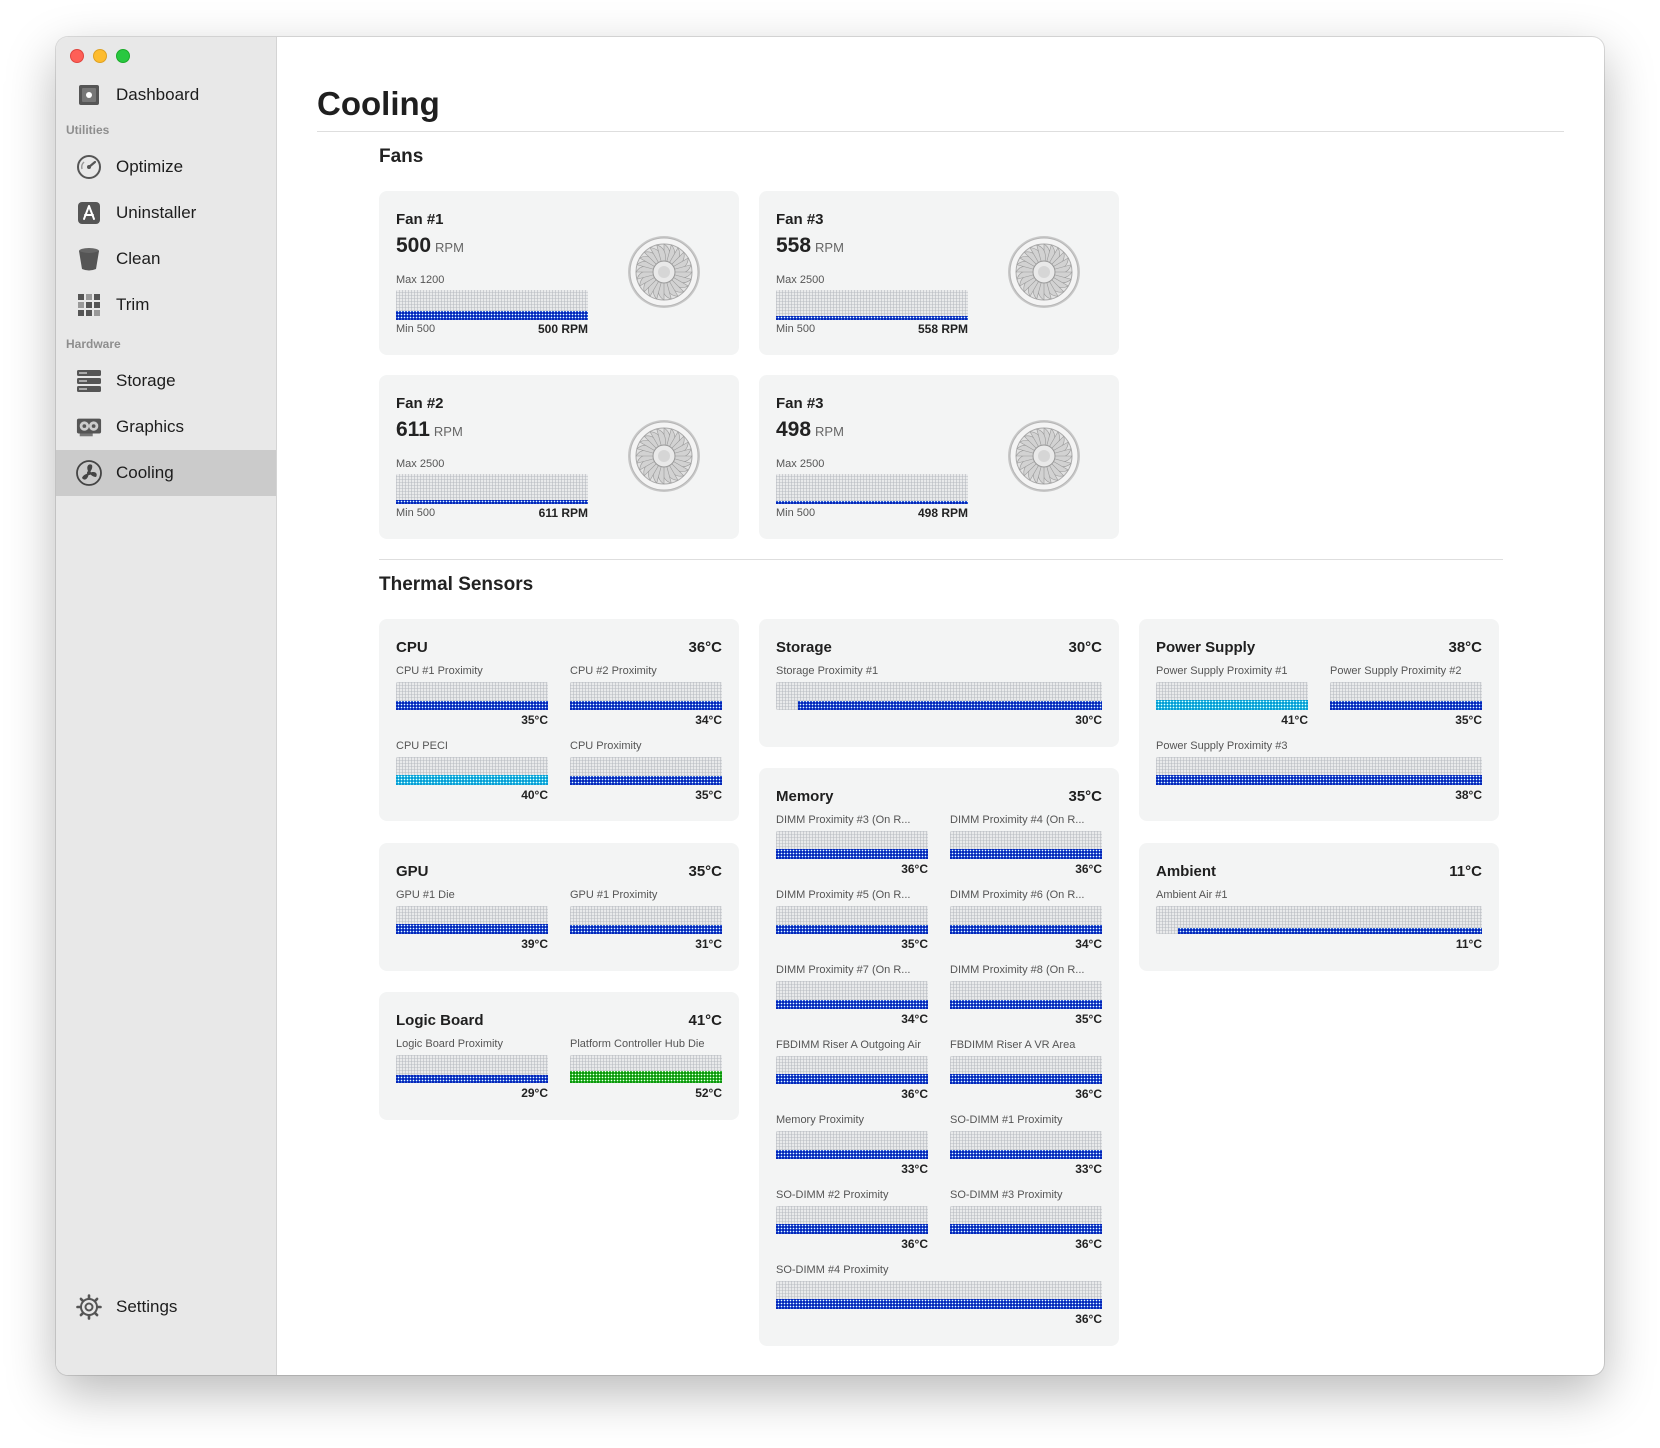 This screenshot has width=1660, height=1448. Describe the element at coordinates (1468, 795) in the screenshot. I see `sensor-value: 38°C` at that location.